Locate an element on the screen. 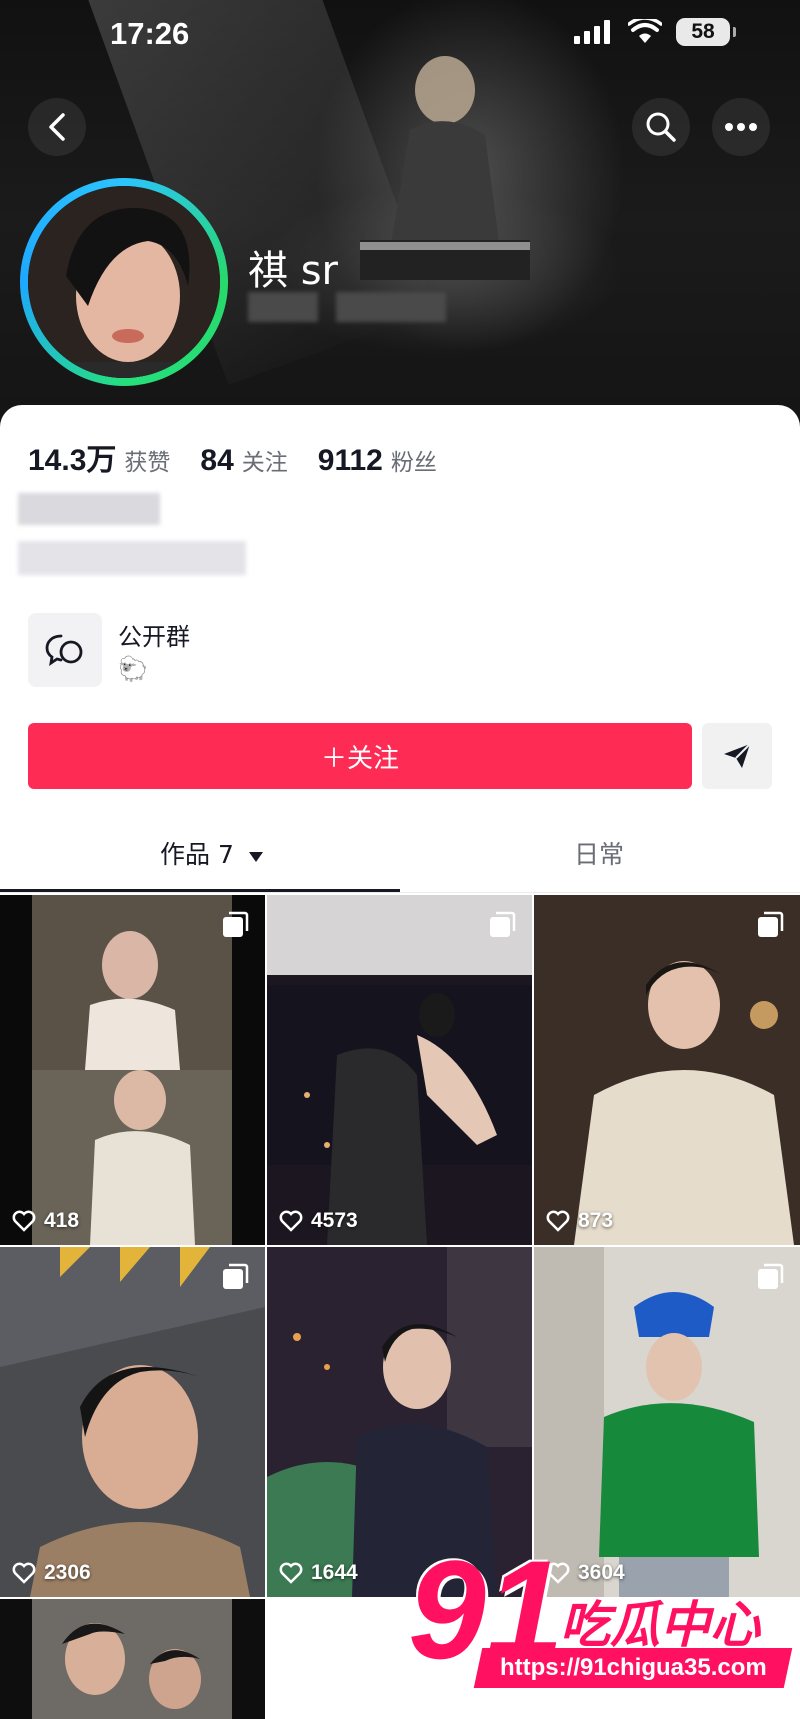 This screenshot has height=1719, width=800. watermark-url-text: https://91chigua35.com is located at coordinates (633, 1667).